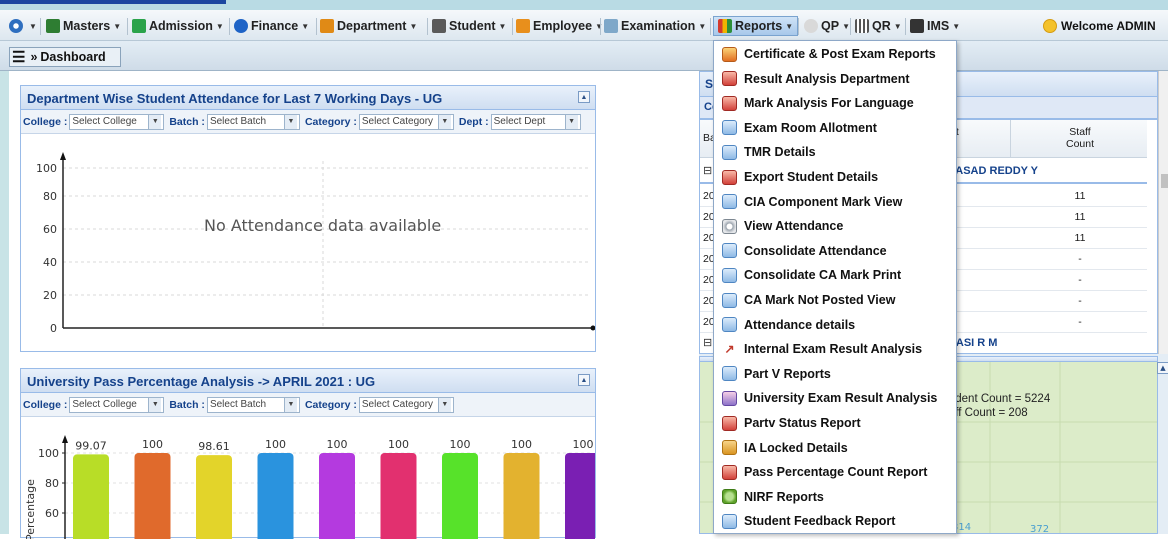 The width and height of the screenshot is (1168, 539). Describe the element at coordinates (368, 26) in the screenshot. I see `menu-department: Department ▼` at that location.